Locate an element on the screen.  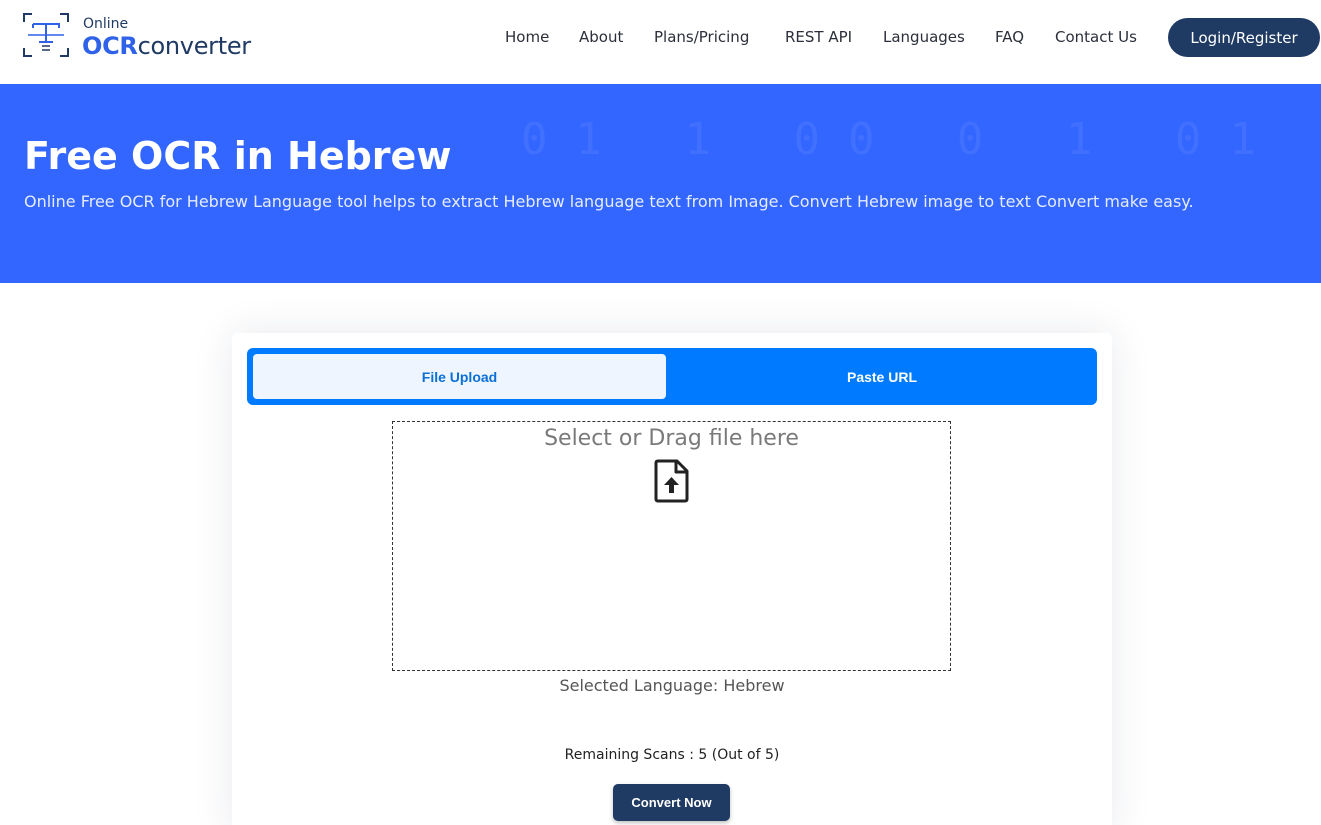
file-upload-icon is located at coordinates (671, 481).